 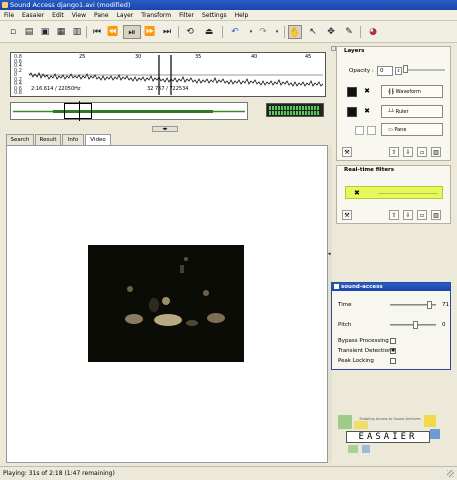 I want to click on logo-square, so click(x=361, y=425).